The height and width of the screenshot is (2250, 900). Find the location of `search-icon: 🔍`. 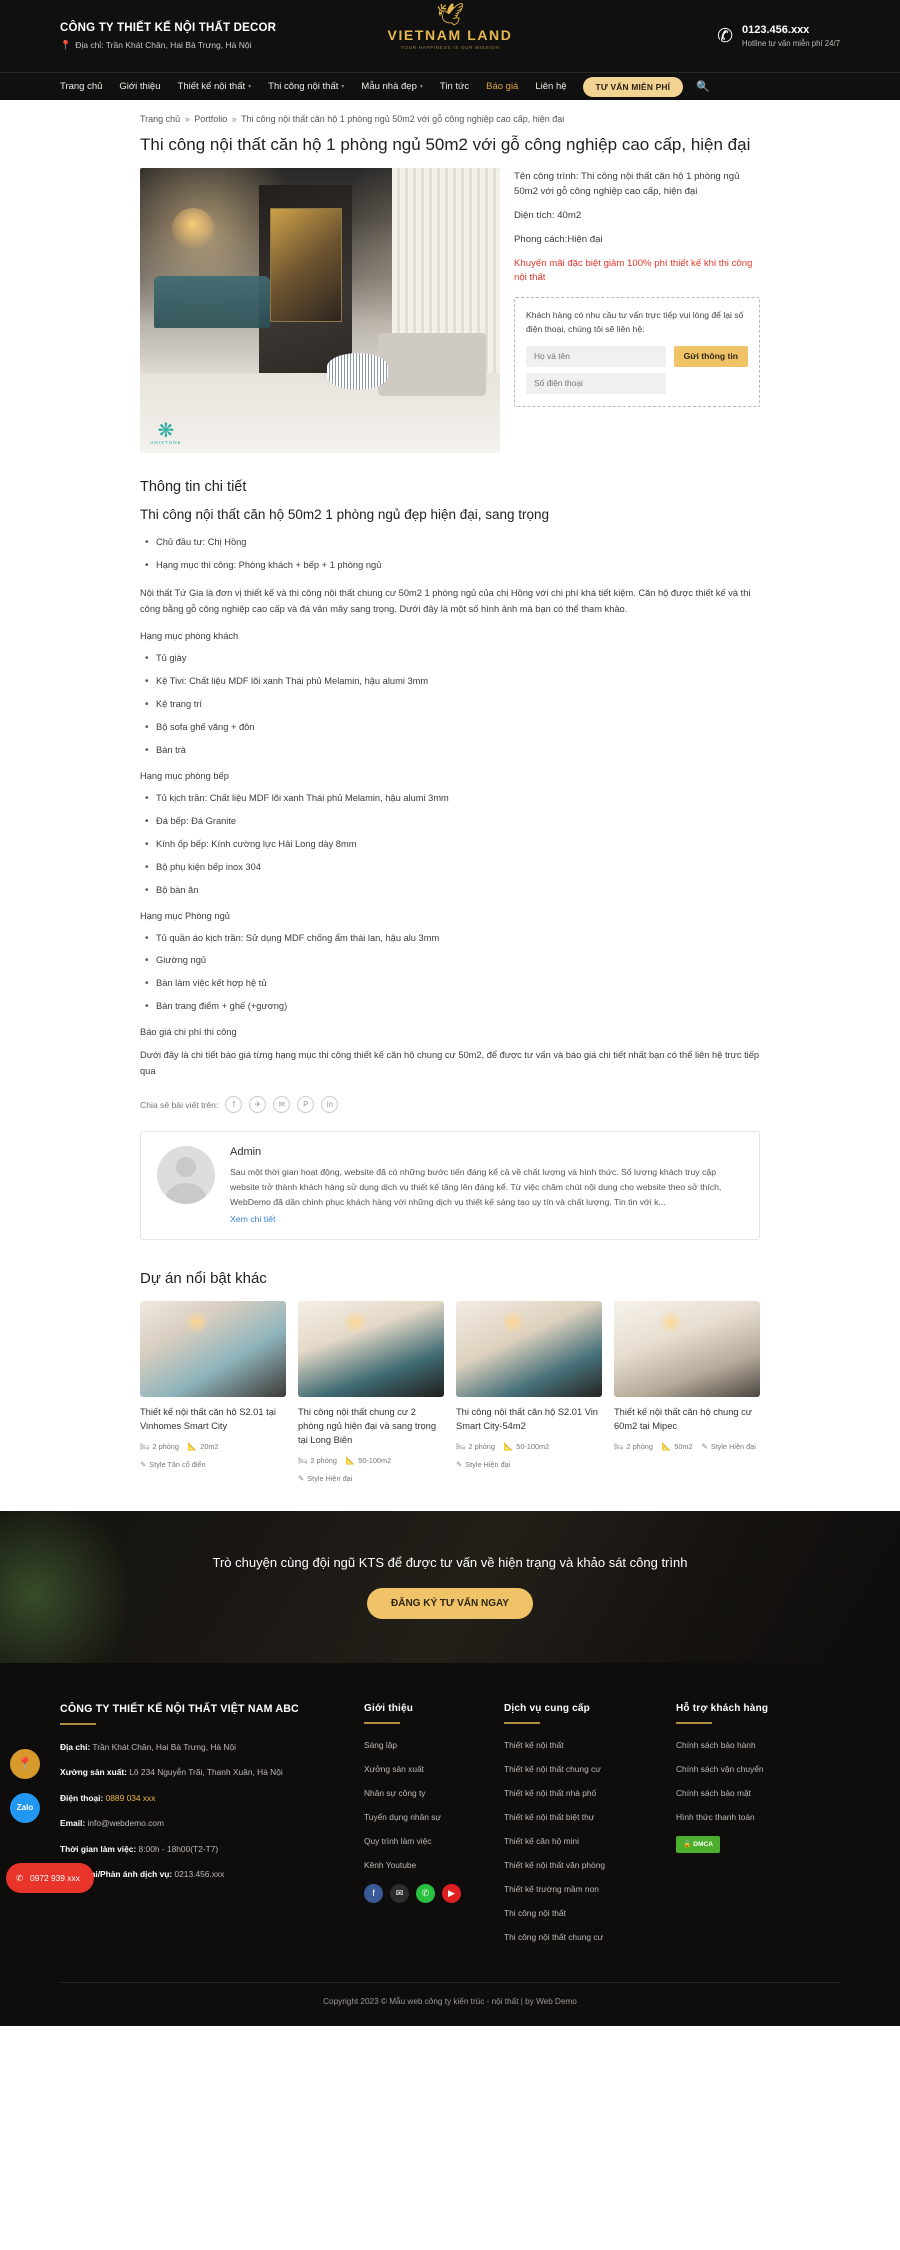

search-icon: 🔍 is located at coordinates (703, 86).